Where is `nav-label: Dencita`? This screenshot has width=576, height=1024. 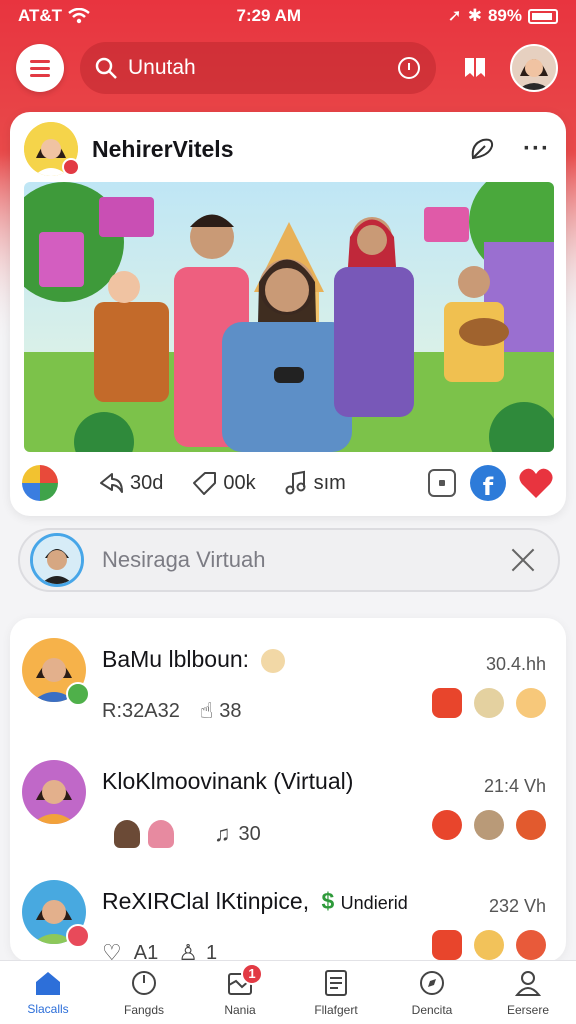 nav-label: Dencita is located at coordinates (432, 1009).